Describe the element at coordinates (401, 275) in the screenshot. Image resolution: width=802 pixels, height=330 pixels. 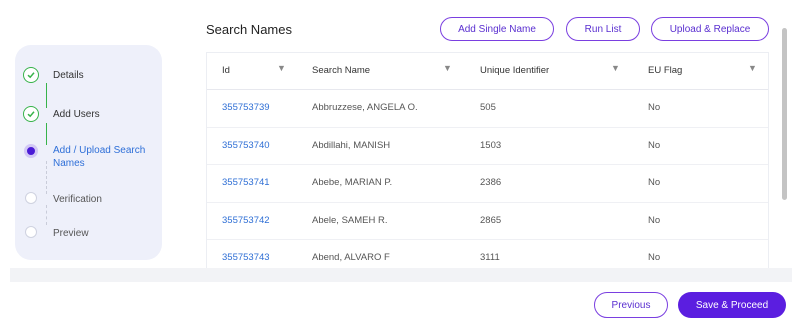
I see `divider-band` at that location.